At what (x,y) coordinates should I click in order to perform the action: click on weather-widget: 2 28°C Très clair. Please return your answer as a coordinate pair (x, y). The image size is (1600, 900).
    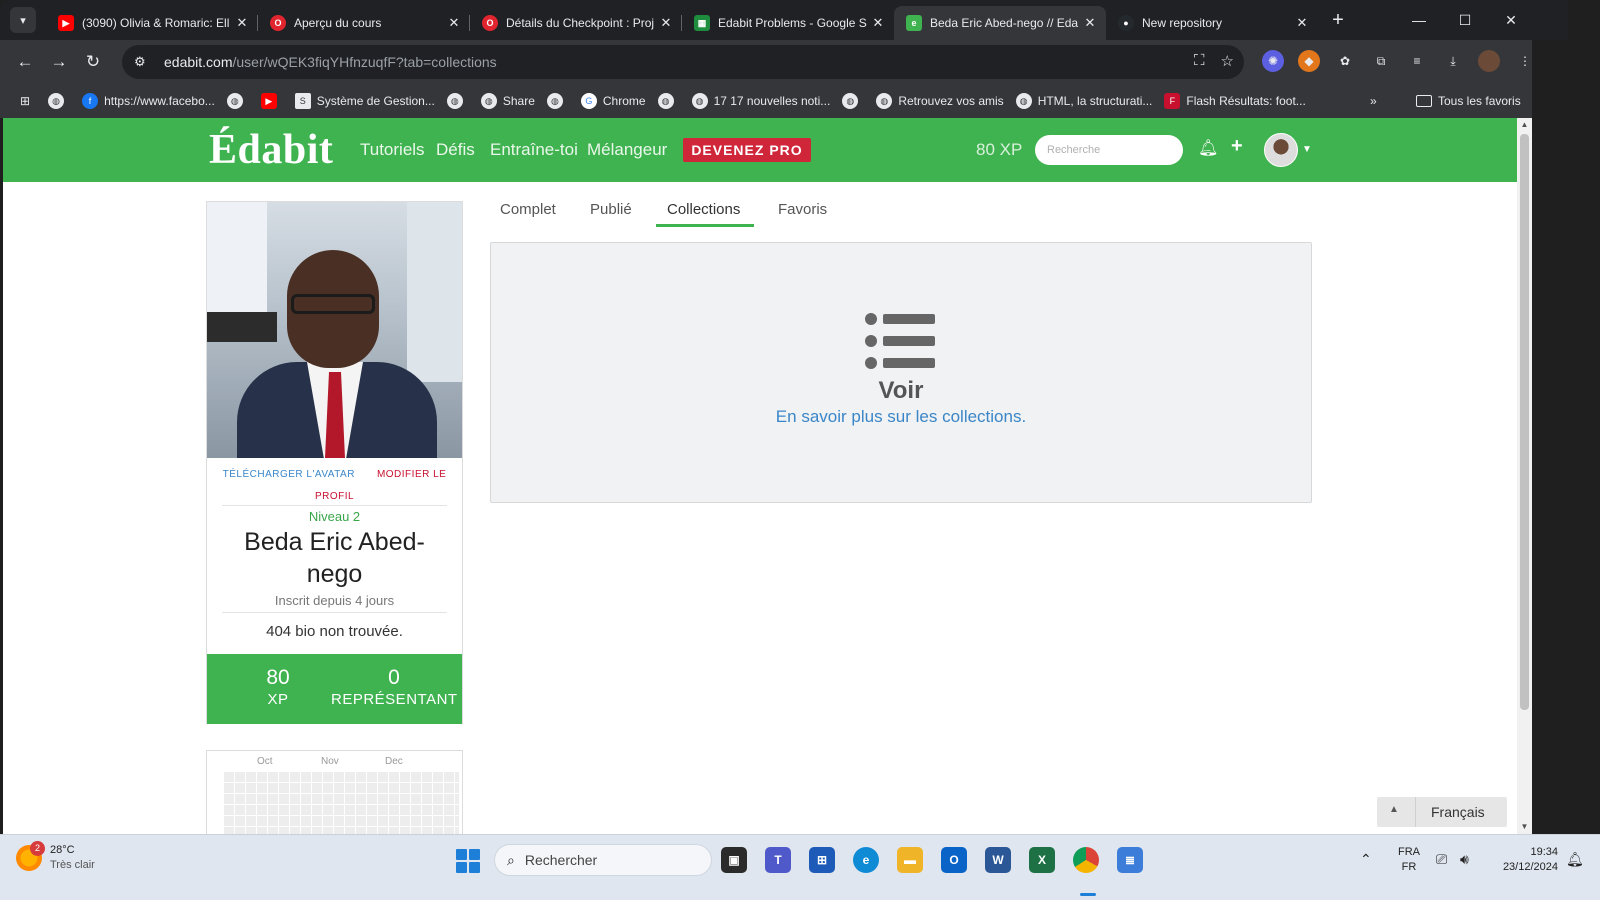
    Looking at the image, I should click on (55, 857).